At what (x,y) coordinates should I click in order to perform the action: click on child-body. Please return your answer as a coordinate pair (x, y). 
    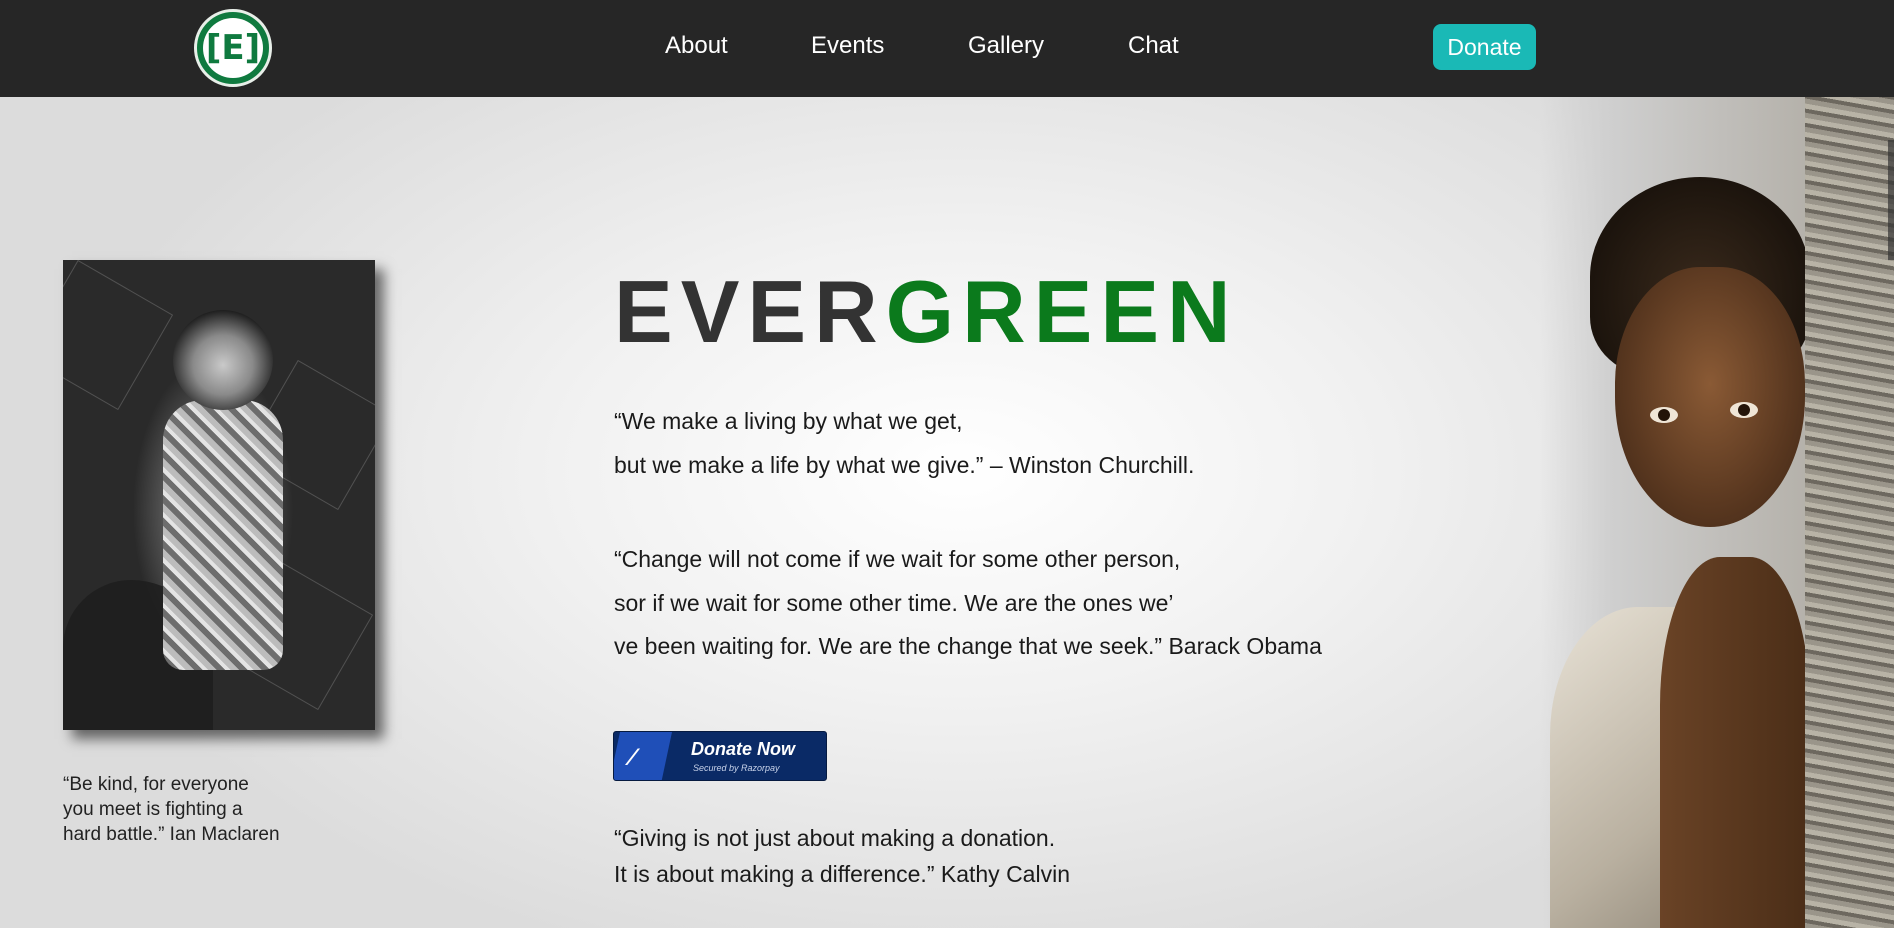
    Looking at the image, I should click on (223, 535).